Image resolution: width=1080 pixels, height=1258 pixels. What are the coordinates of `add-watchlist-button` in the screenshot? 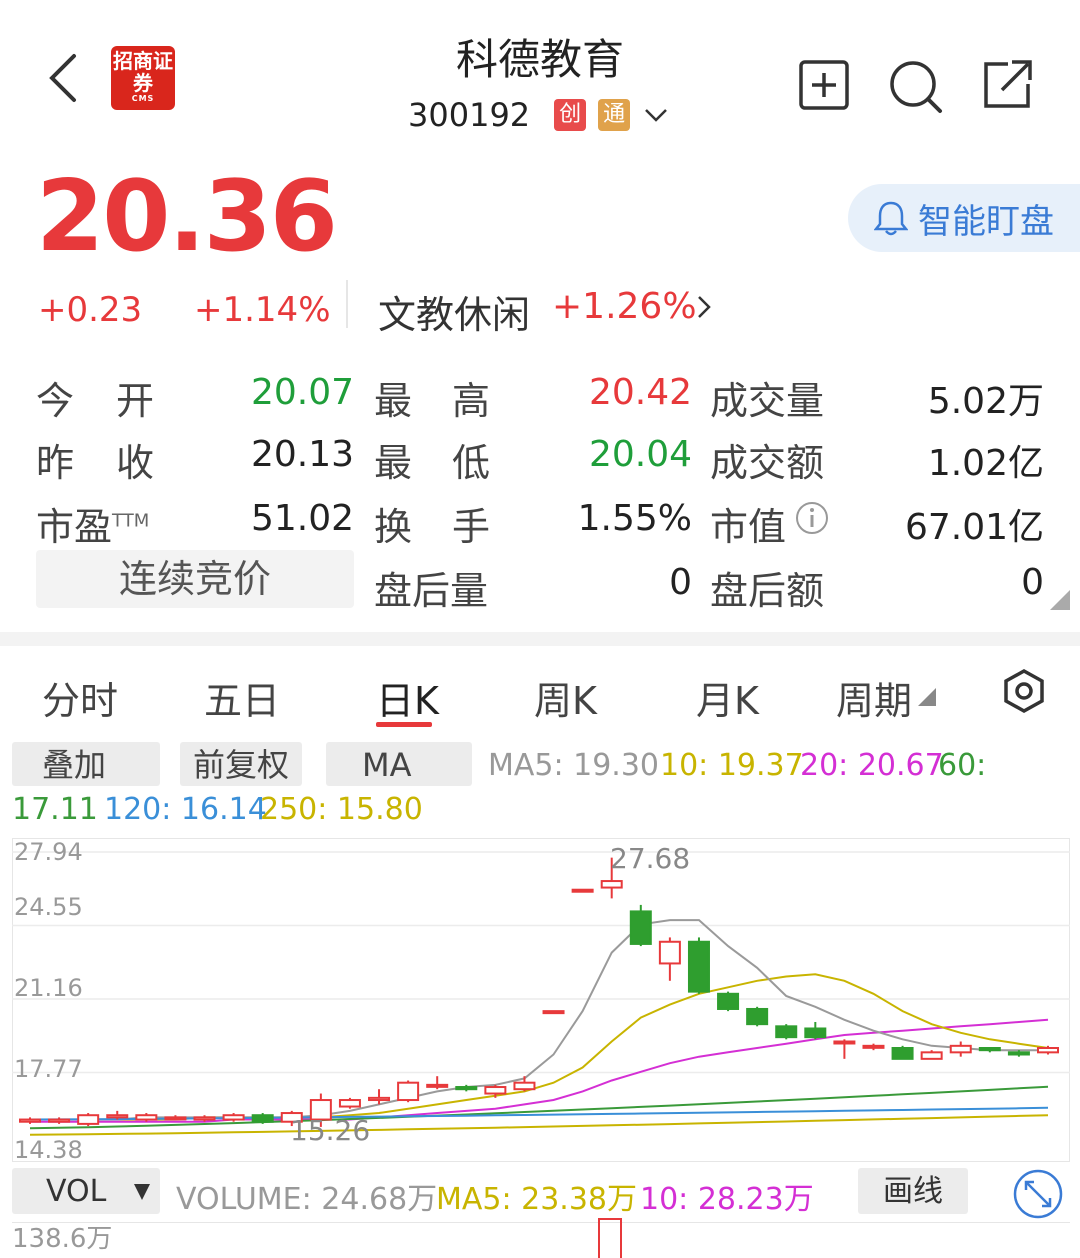 It's located at (824, 85).